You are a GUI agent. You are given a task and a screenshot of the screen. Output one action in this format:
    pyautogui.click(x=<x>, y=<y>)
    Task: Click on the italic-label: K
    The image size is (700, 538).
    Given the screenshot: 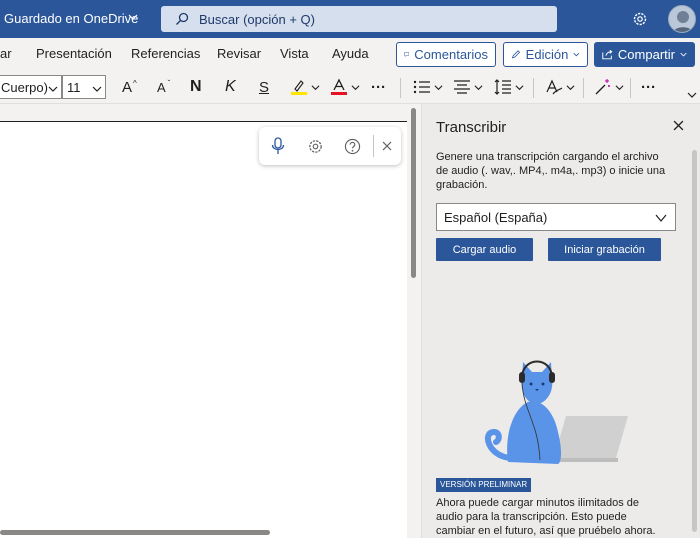 What is the action you would take?
    pyautogui.click(x=230, y=86)
    